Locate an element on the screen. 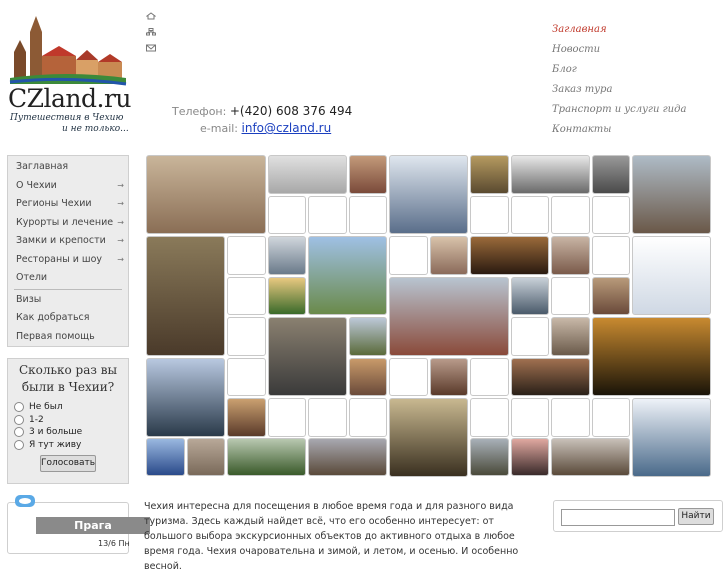  sidebar-item-label: Отели is located at coordinates (32, 277).